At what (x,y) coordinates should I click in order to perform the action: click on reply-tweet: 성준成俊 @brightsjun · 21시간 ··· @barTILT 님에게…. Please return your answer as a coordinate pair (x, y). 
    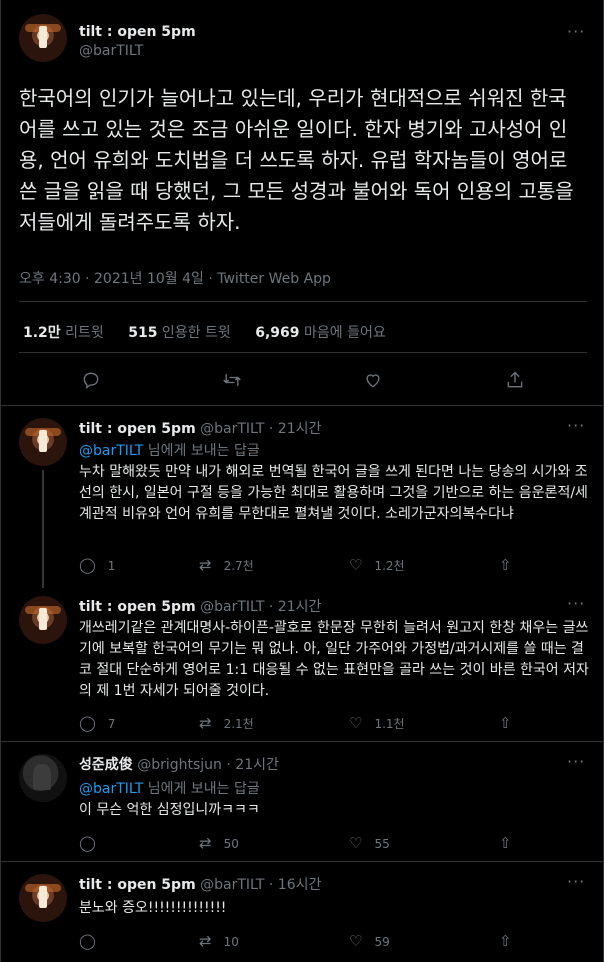
    Looking at the image, I should click on (302, 802).